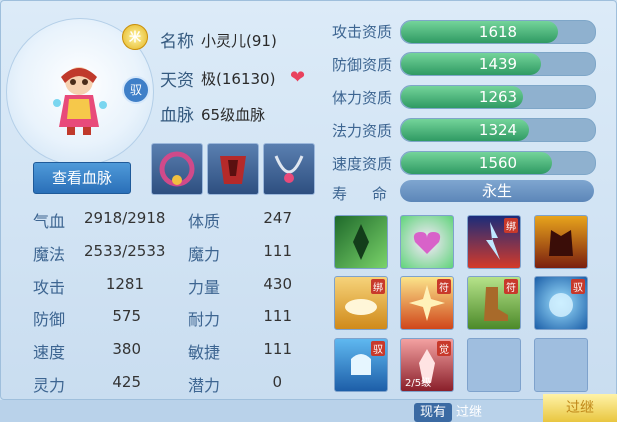  Describe the element at coordinates (444, 348) in the screenshot. I see `awaken-tag: 觉` at that location.